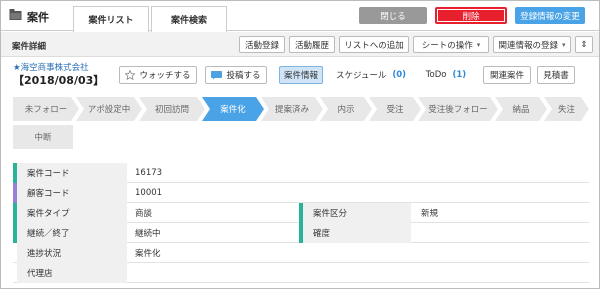  What do you see at coordinates (436, 75) in the screenshot?
I see `todo-label: ToDo` at bounding box center [436, 75].